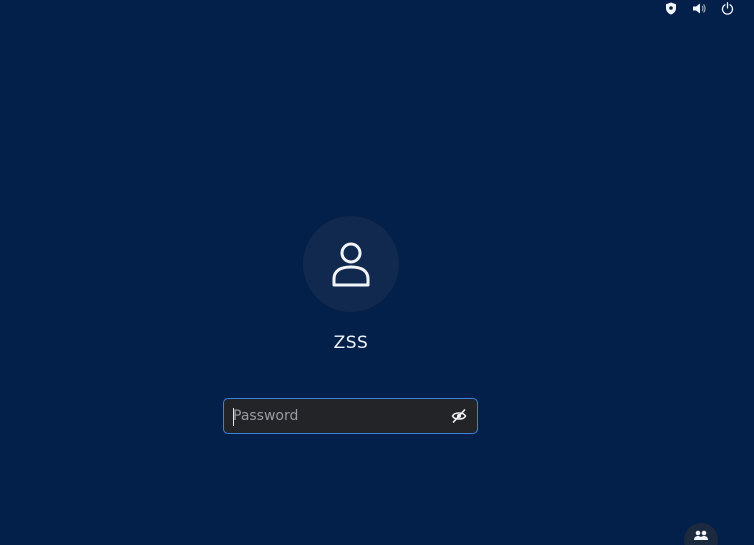 This screenshot has height=545, width=754. What do you see at coordinates (671, 8) in the screenshot?
I see `shield-icon` at bounding box center [671, 8].